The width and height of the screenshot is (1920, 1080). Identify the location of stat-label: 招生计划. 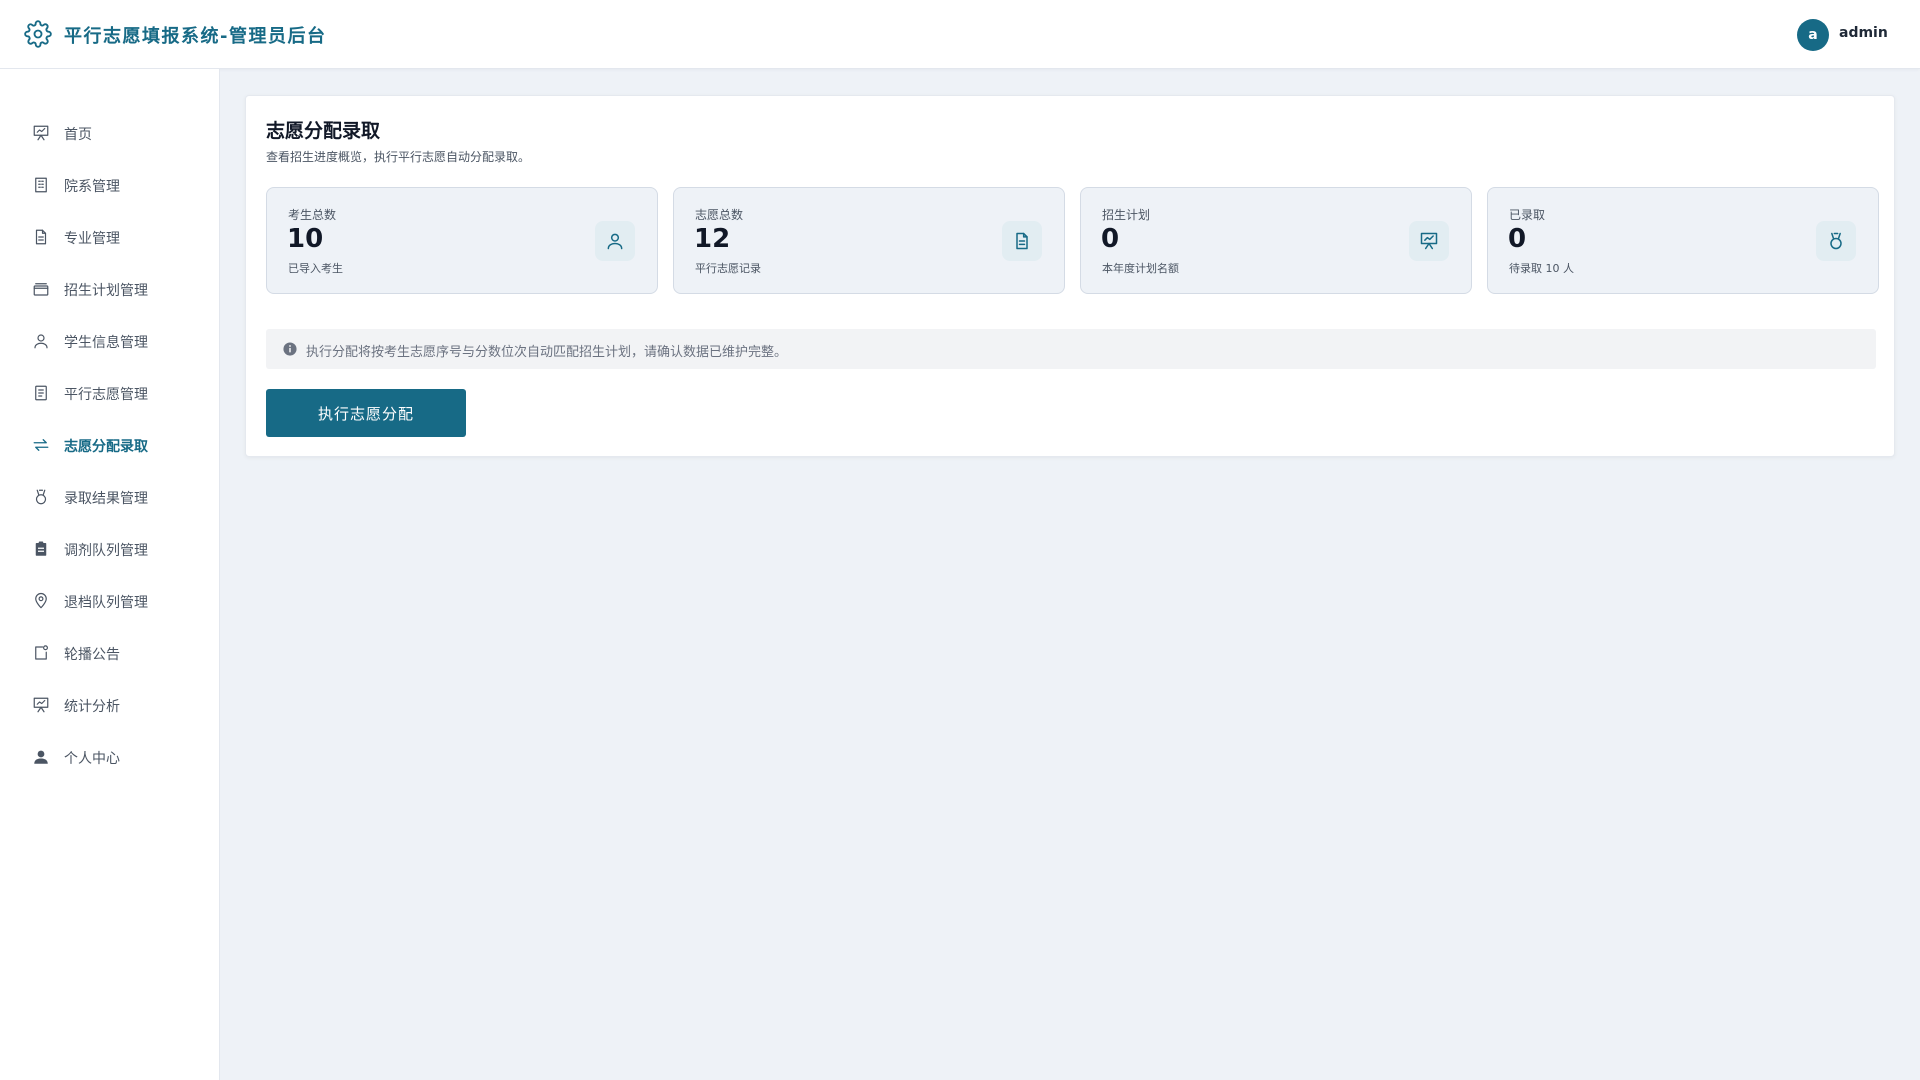
(1126, 215).